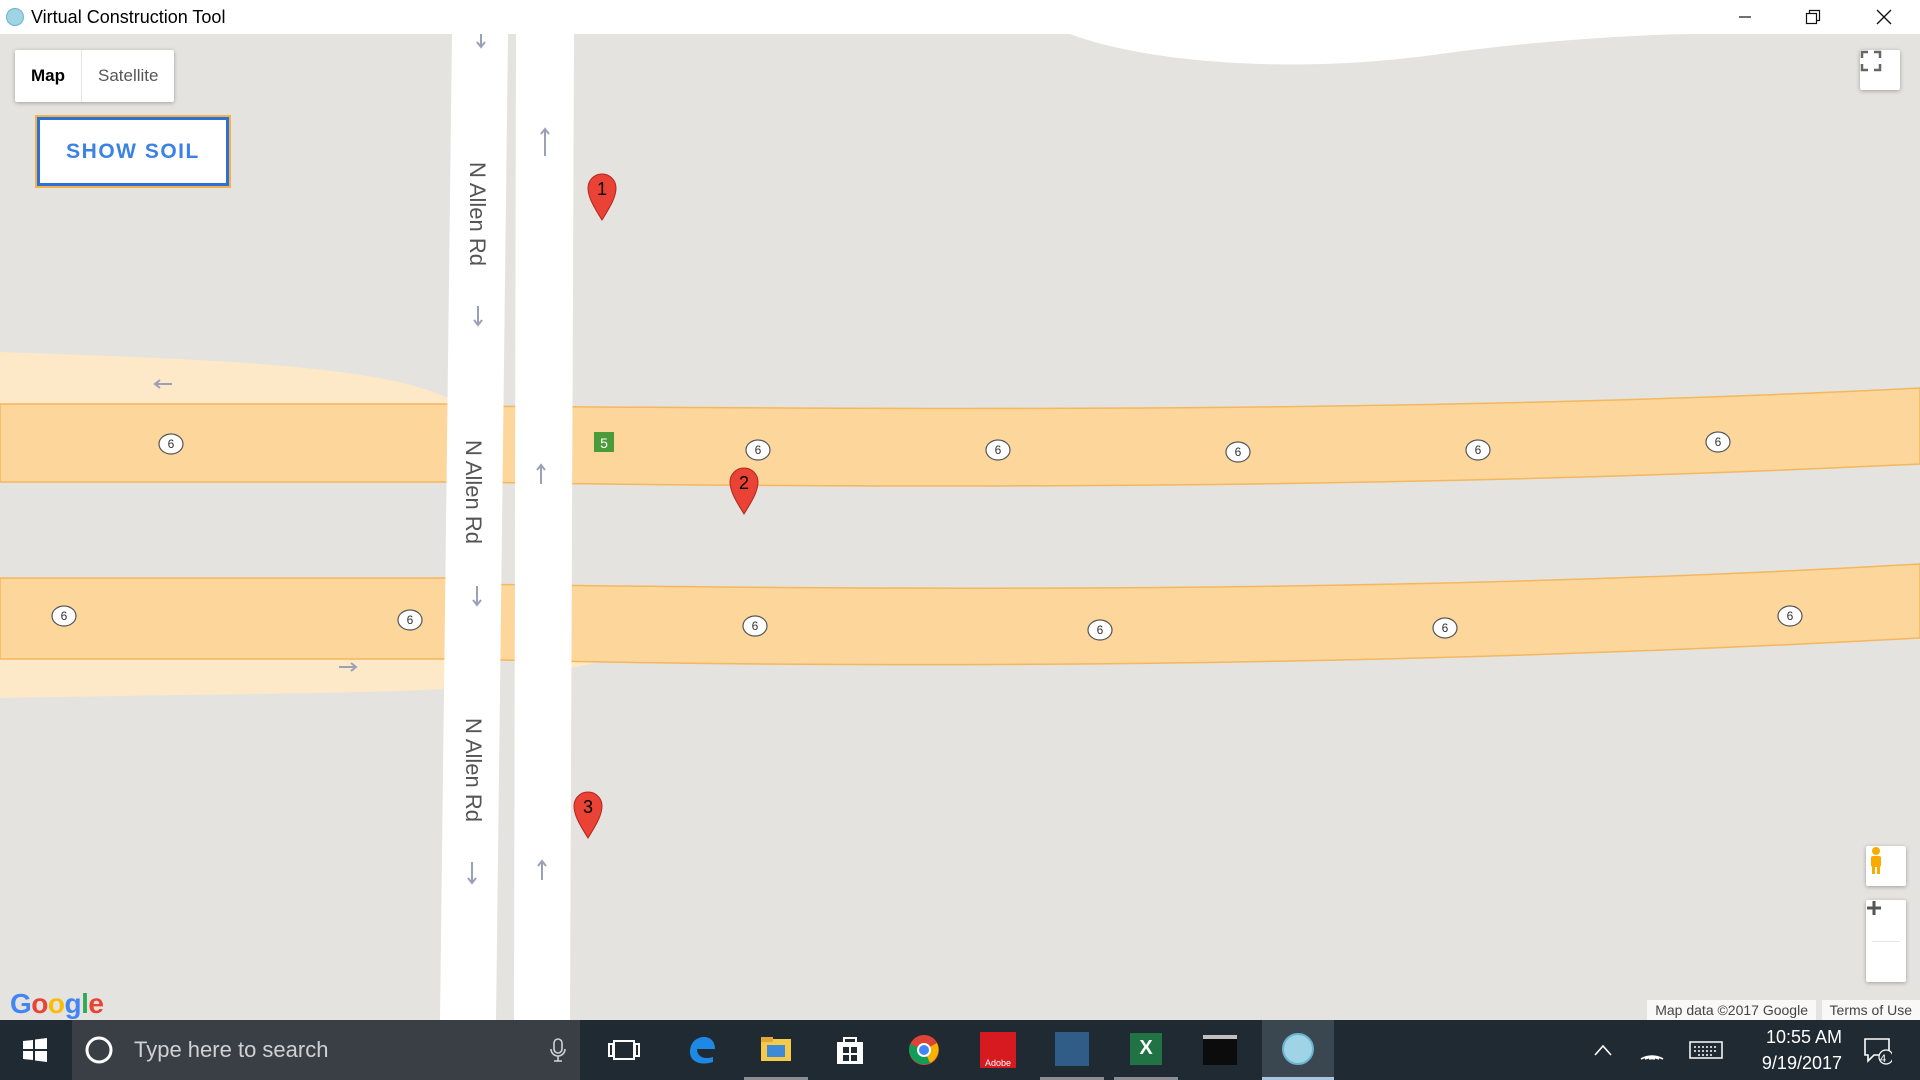 The image size is (1920, 1080). What do you see at coordinates (48, 76) in the screenshot?
I see `map-type-map-button: Map` at bounding box center [48, 76].